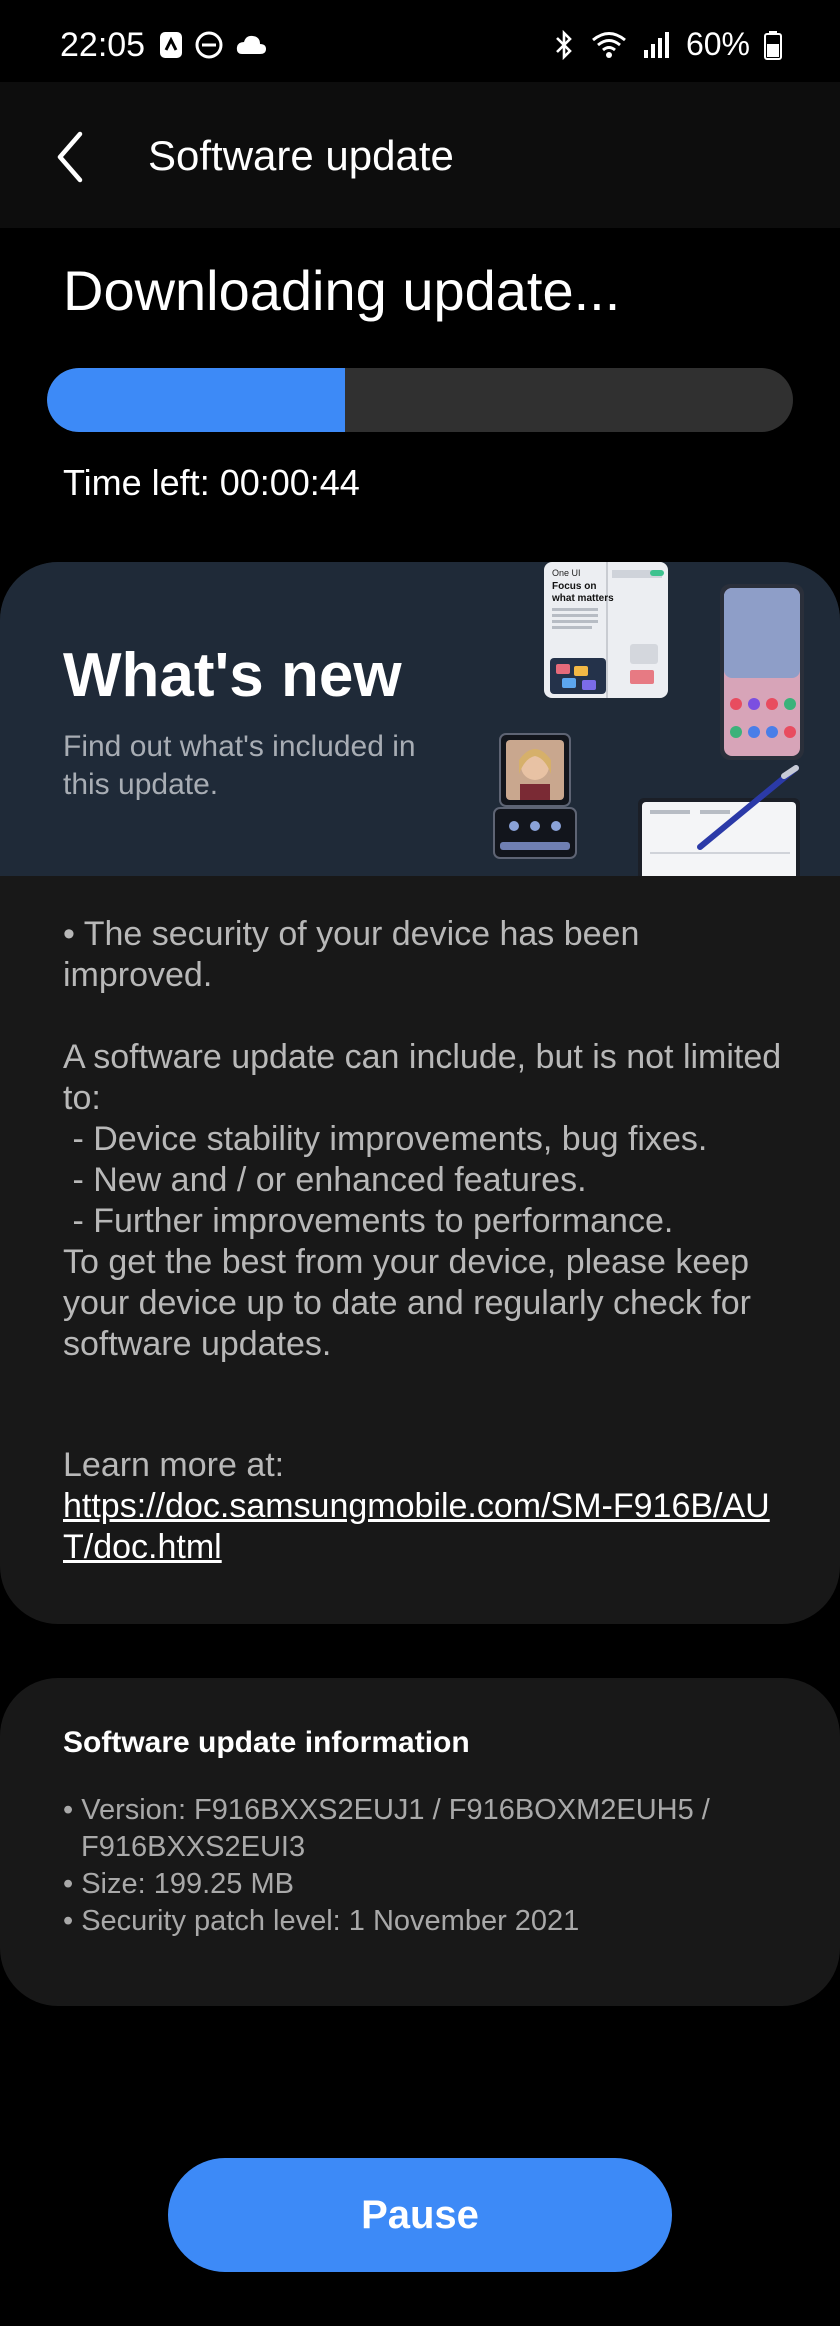  I want to click on phone-illustration, so click(762, 672).